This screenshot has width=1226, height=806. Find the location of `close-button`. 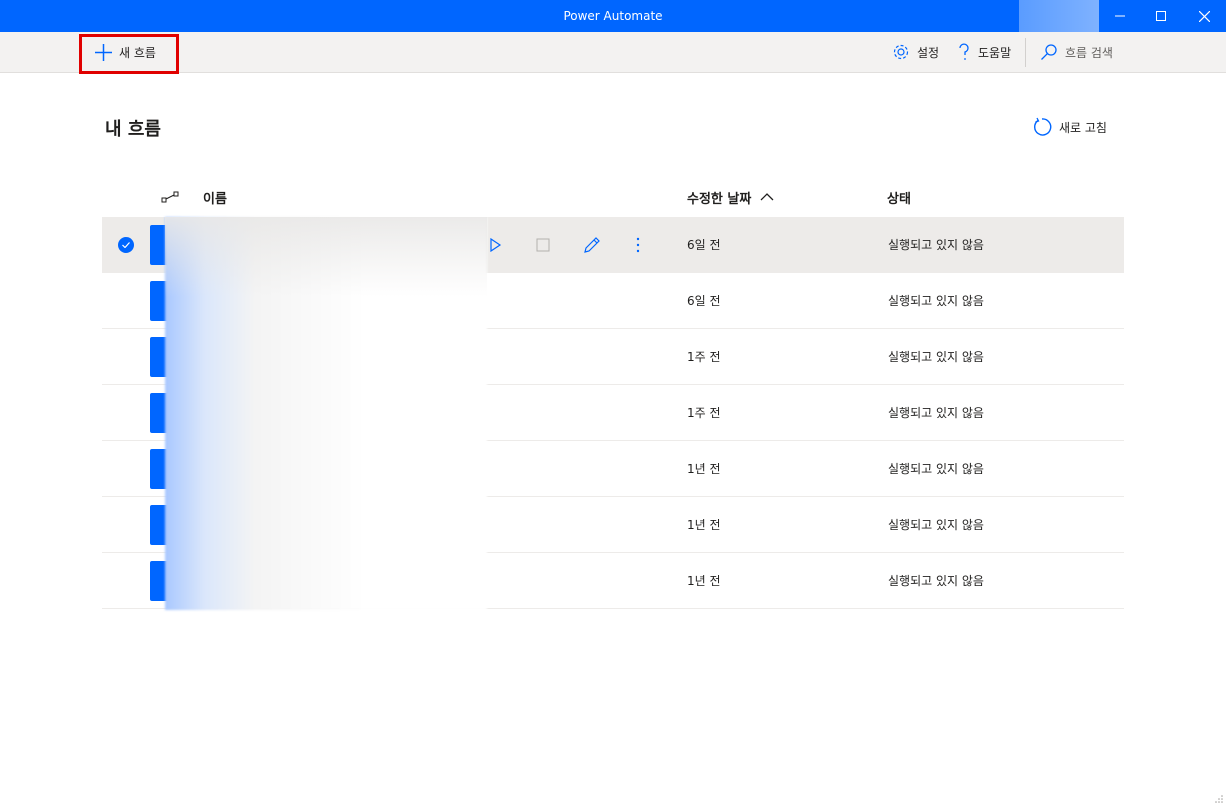

close-button is located at coordinates (1204, 16).